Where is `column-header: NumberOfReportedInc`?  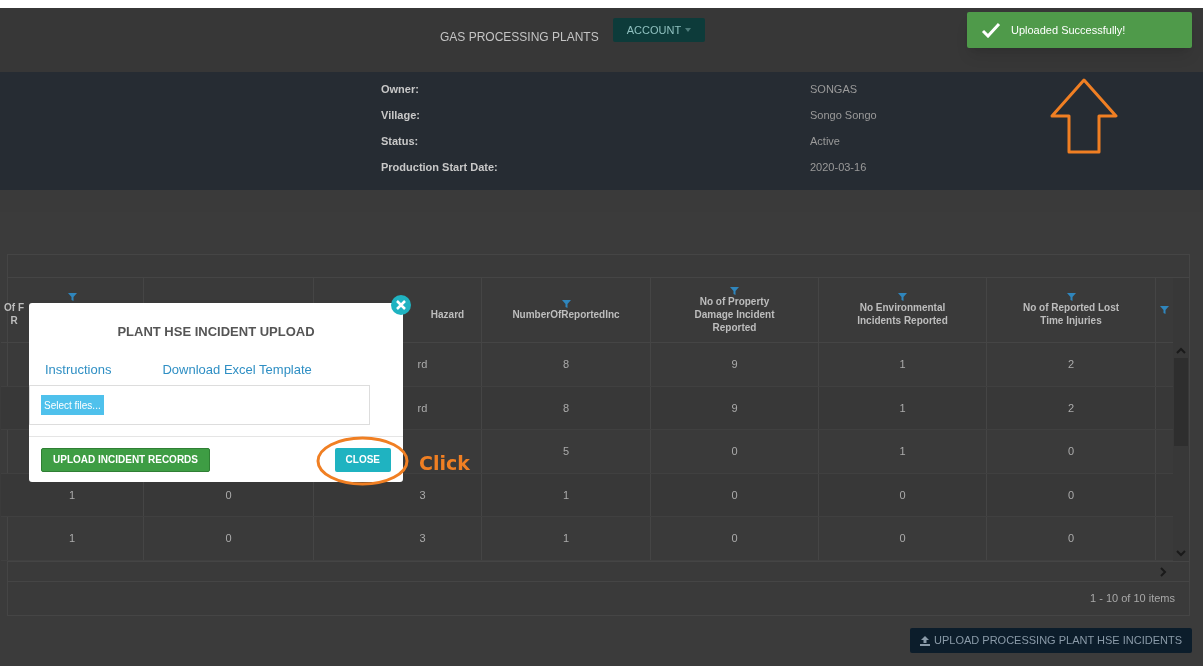
column-header: NumberOfReportedInc is located at coordinates (566, 314).